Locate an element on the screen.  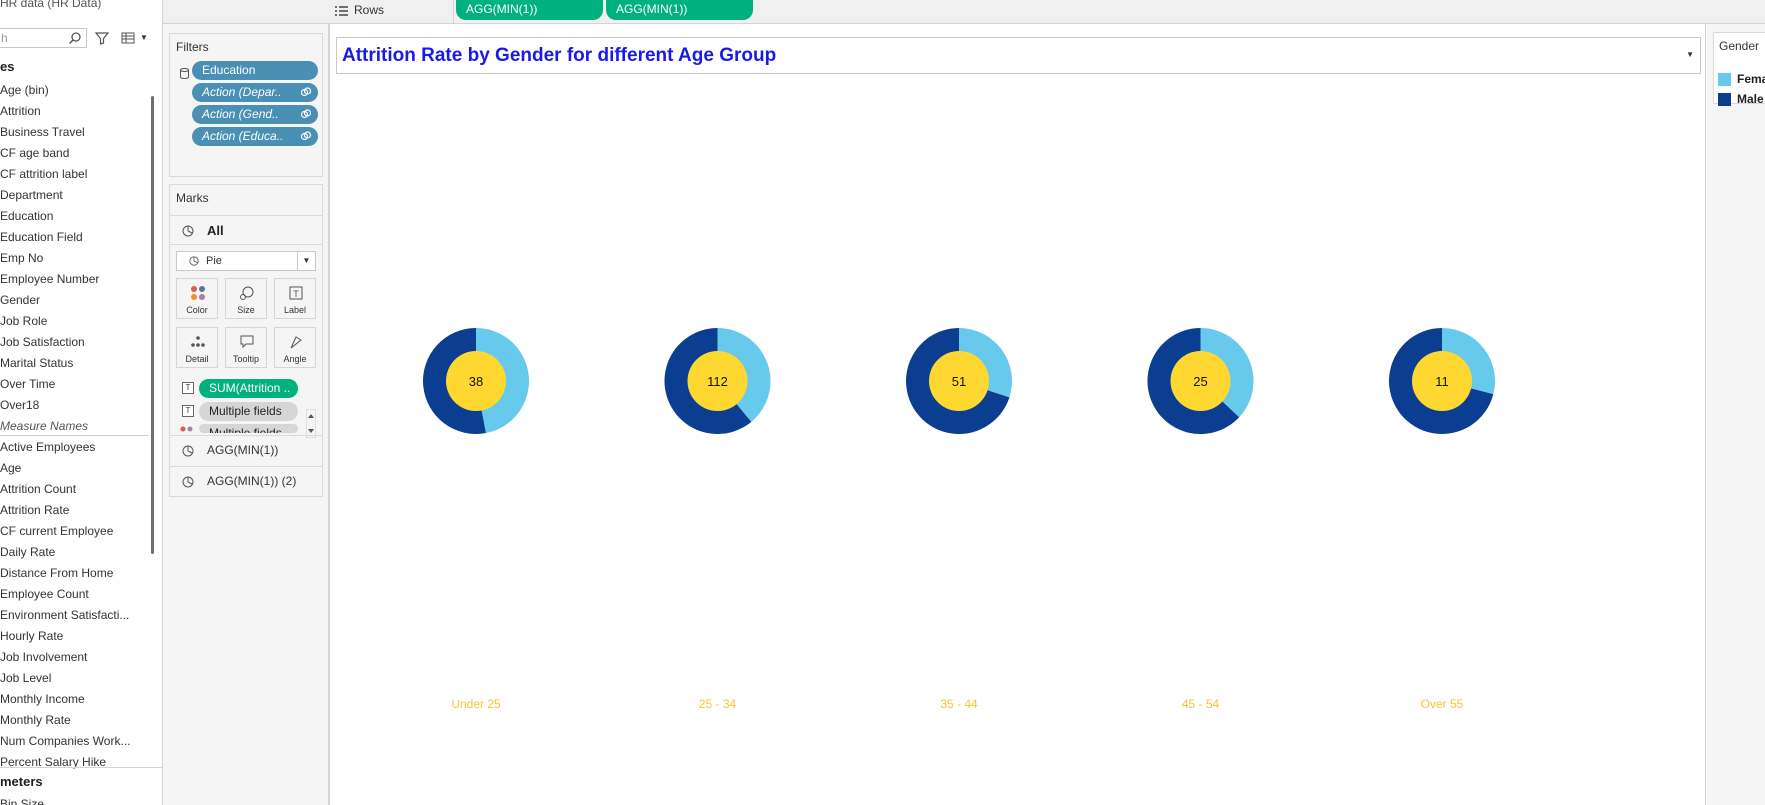
filter-pill-action-education: Action (Educa.. is located at coordinates (255, 136).